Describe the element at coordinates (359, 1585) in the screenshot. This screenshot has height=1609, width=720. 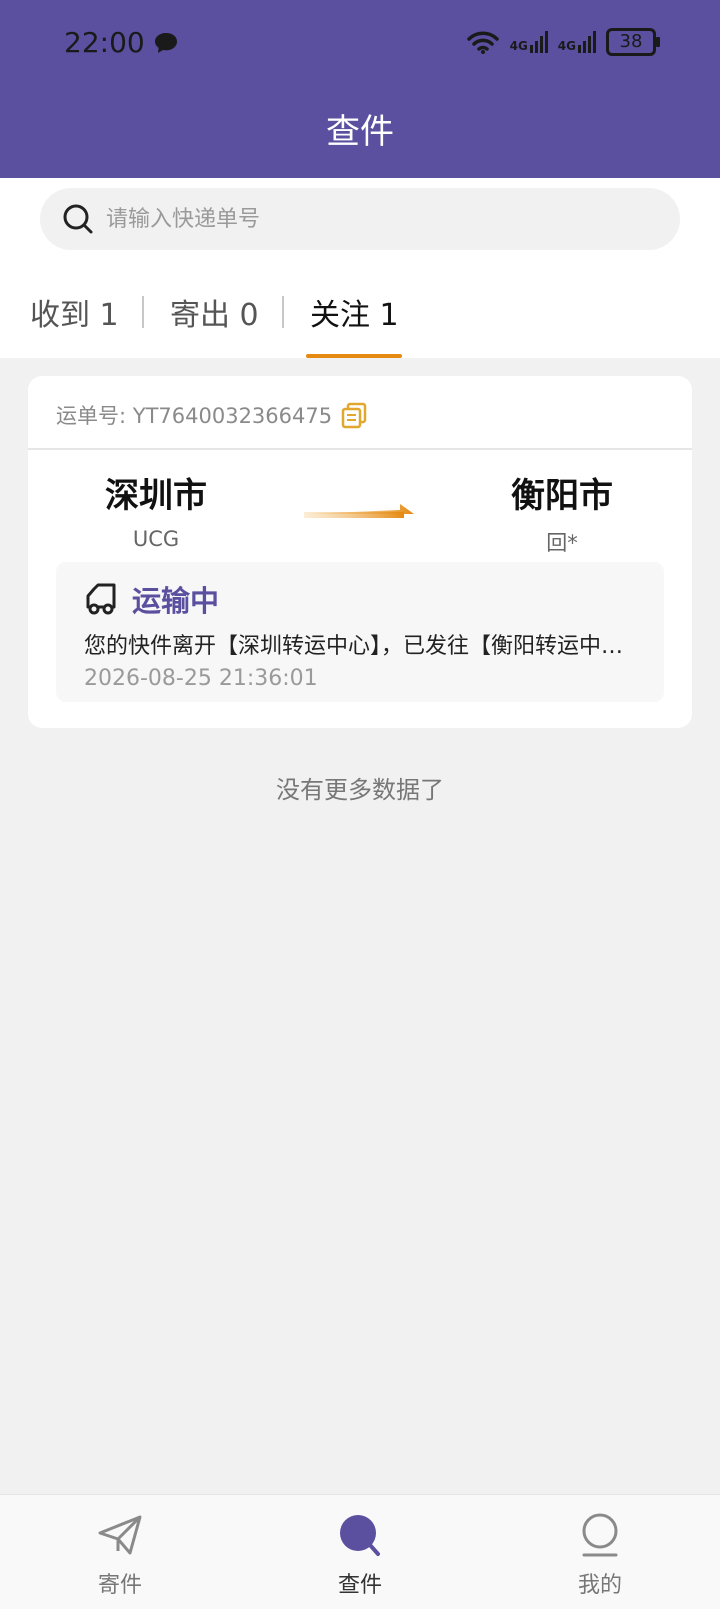
I see `nav-track-label: 查件` at that location.